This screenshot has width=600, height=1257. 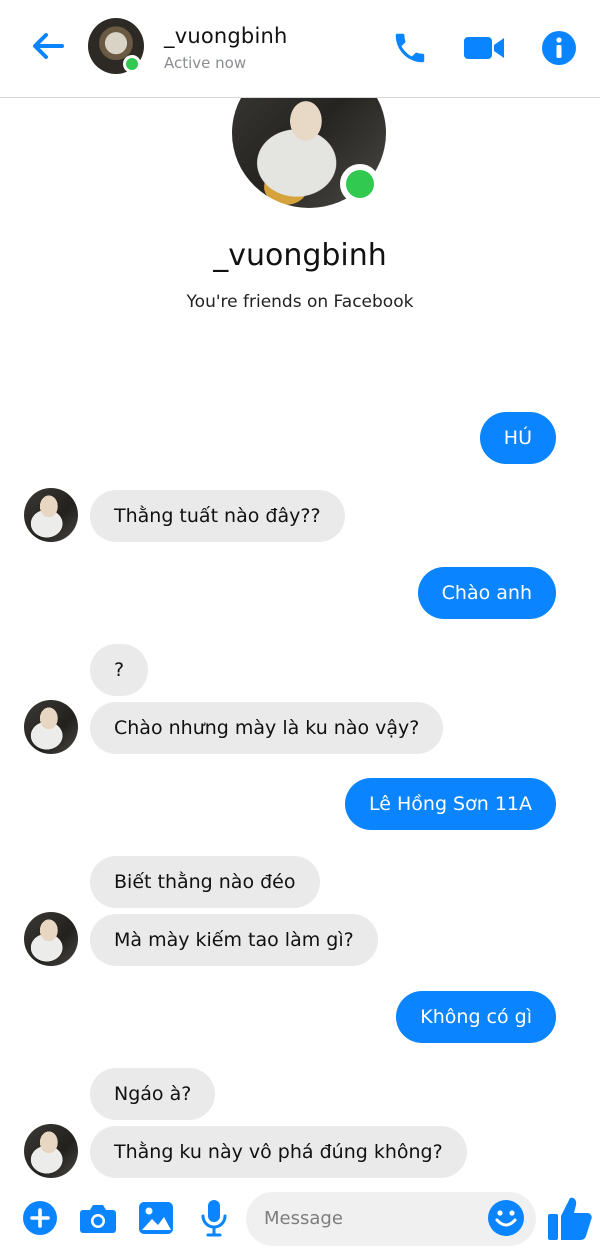 What do you see at coordinates (450, 804) in the screenshot?
I see `message-bubble-outgoing: Lê Hồng Sơn 11A` at bounding box center [450, 804].